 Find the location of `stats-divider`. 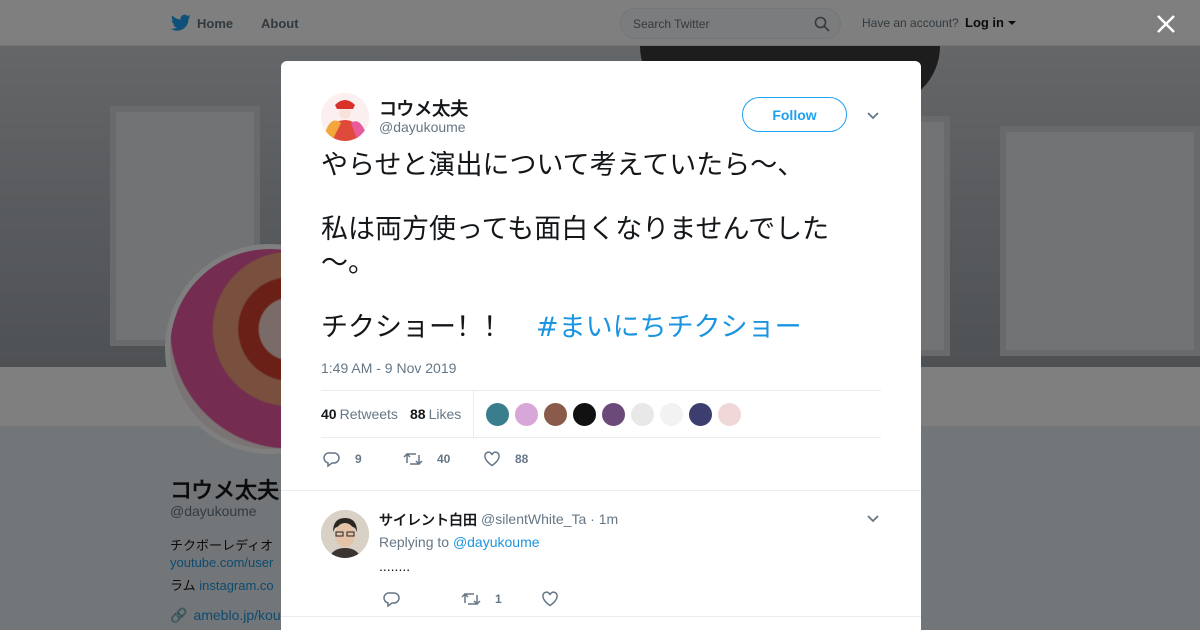

stats-divider is located at coordinates (473, 414).